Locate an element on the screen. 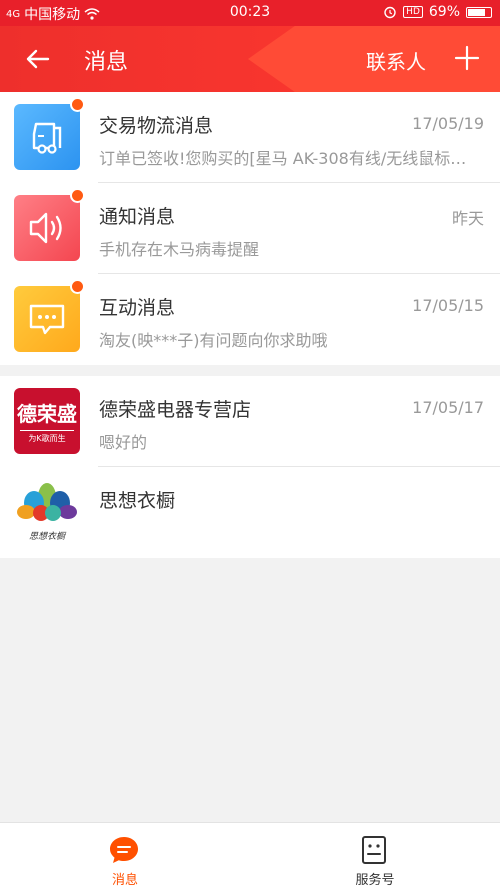 The height and width of the screenshot is (889, 500). shop-logo: 德荣盛 为K歌而生 is located at coordinates (47, 421).